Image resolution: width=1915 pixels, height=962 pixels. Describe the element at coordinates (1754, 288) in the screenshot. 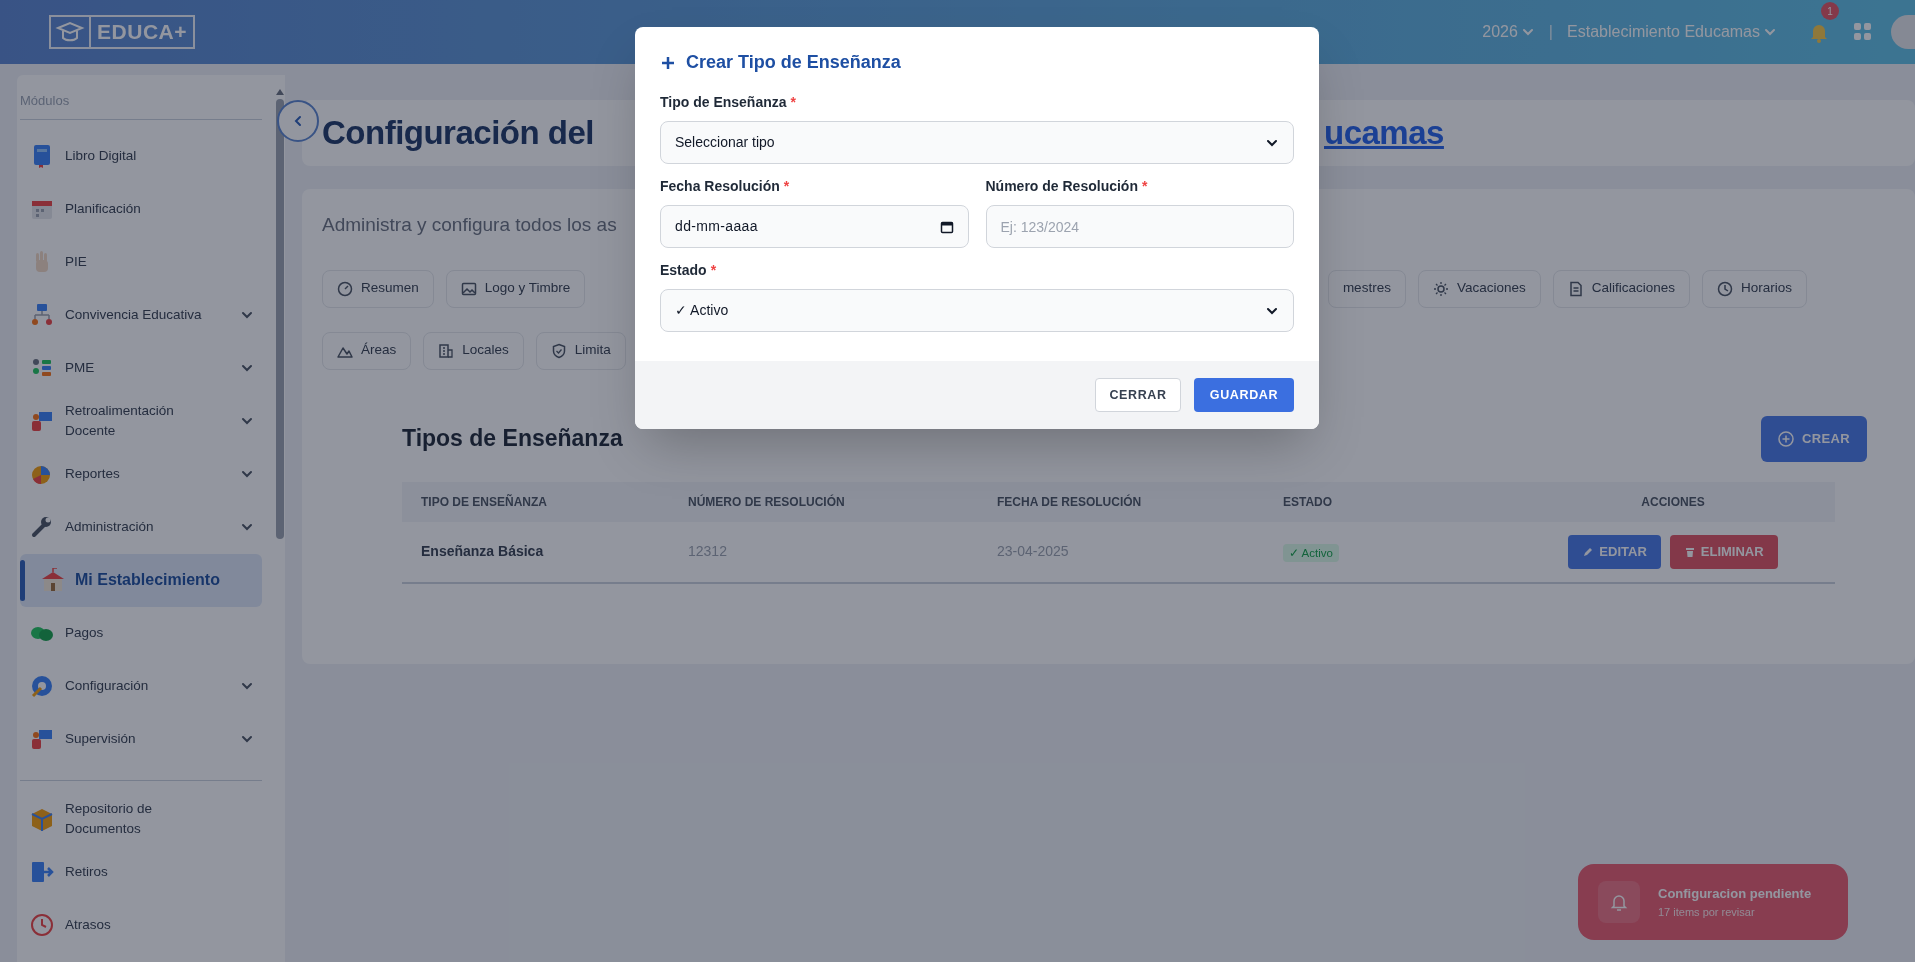

I see `tab: Horarios` at that location.